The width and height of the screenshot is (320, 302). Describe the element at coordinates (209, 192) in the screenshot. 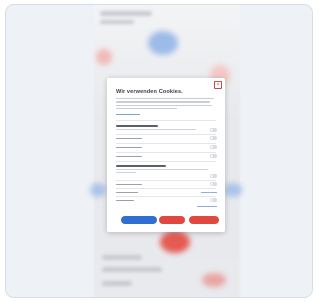

I see `details-link` at that location.